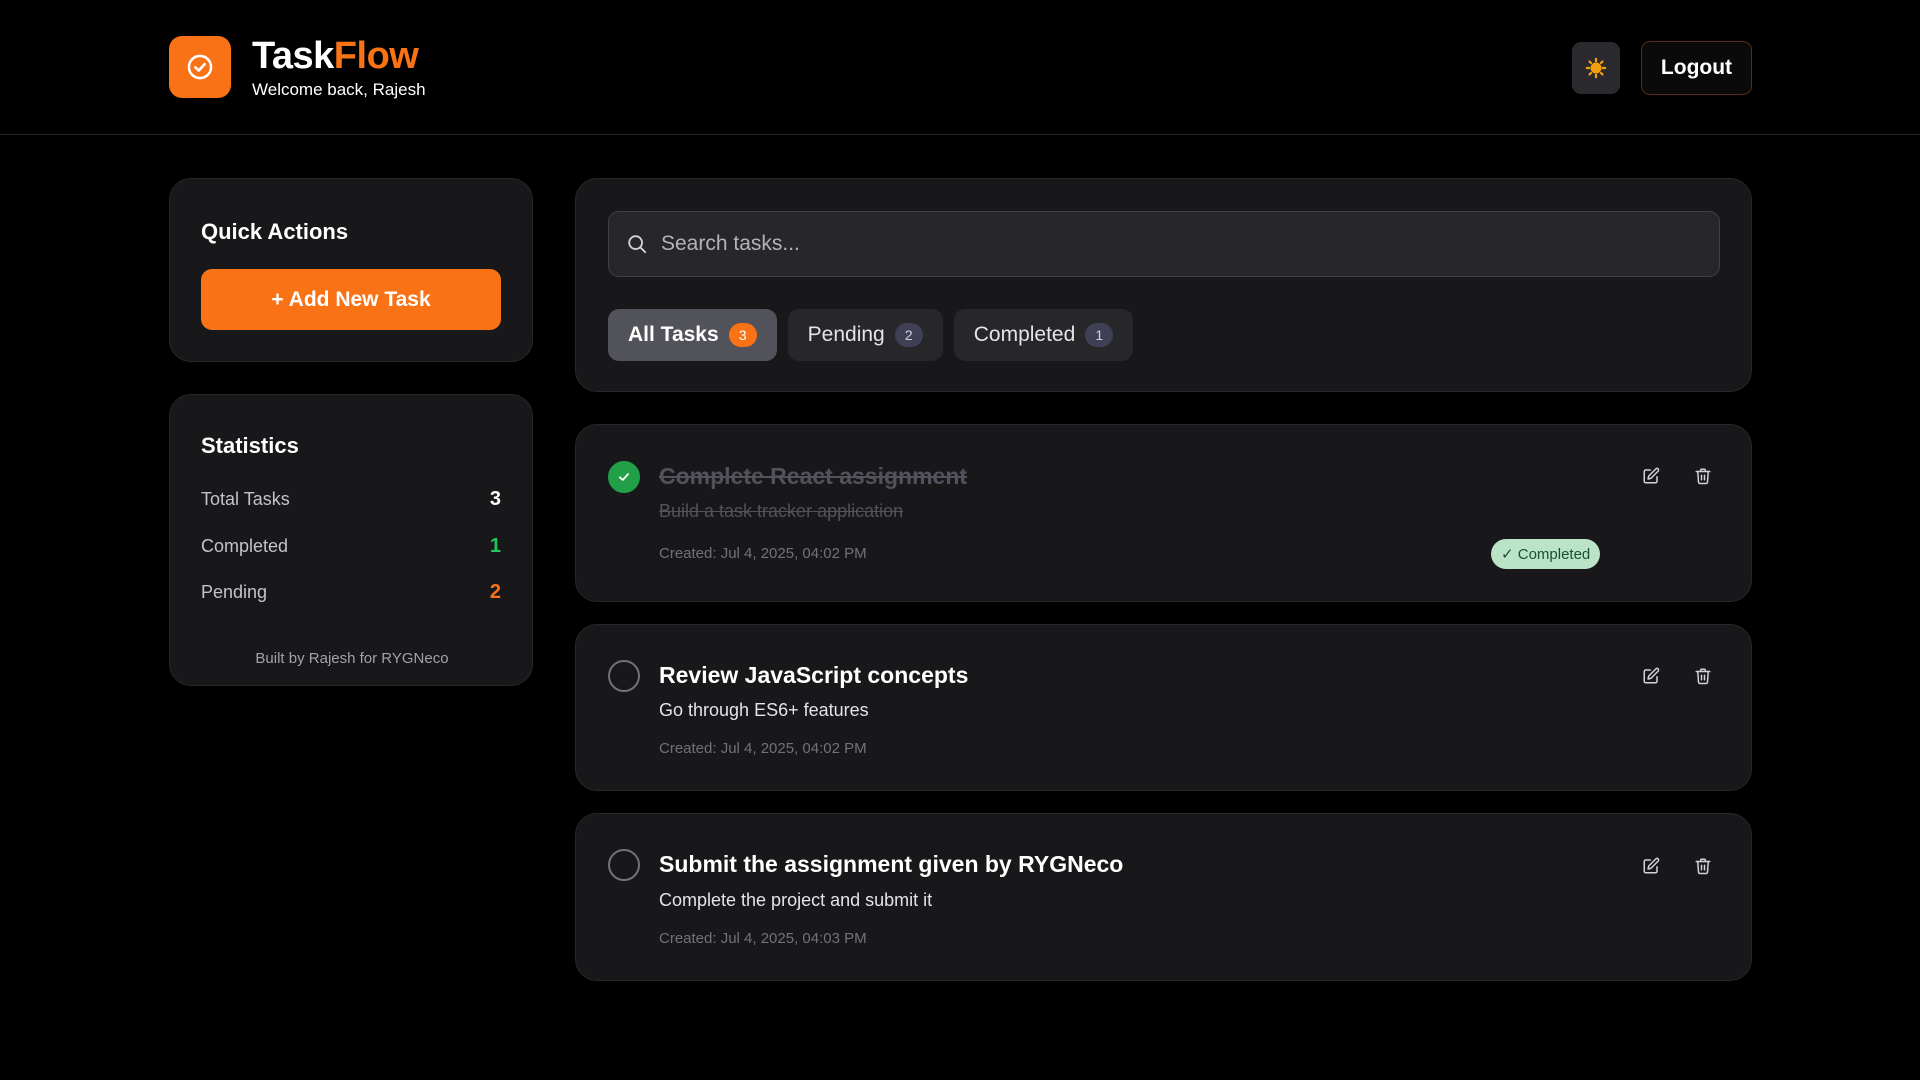  I want to click on theme-toggle-button, so click(1596, 68).